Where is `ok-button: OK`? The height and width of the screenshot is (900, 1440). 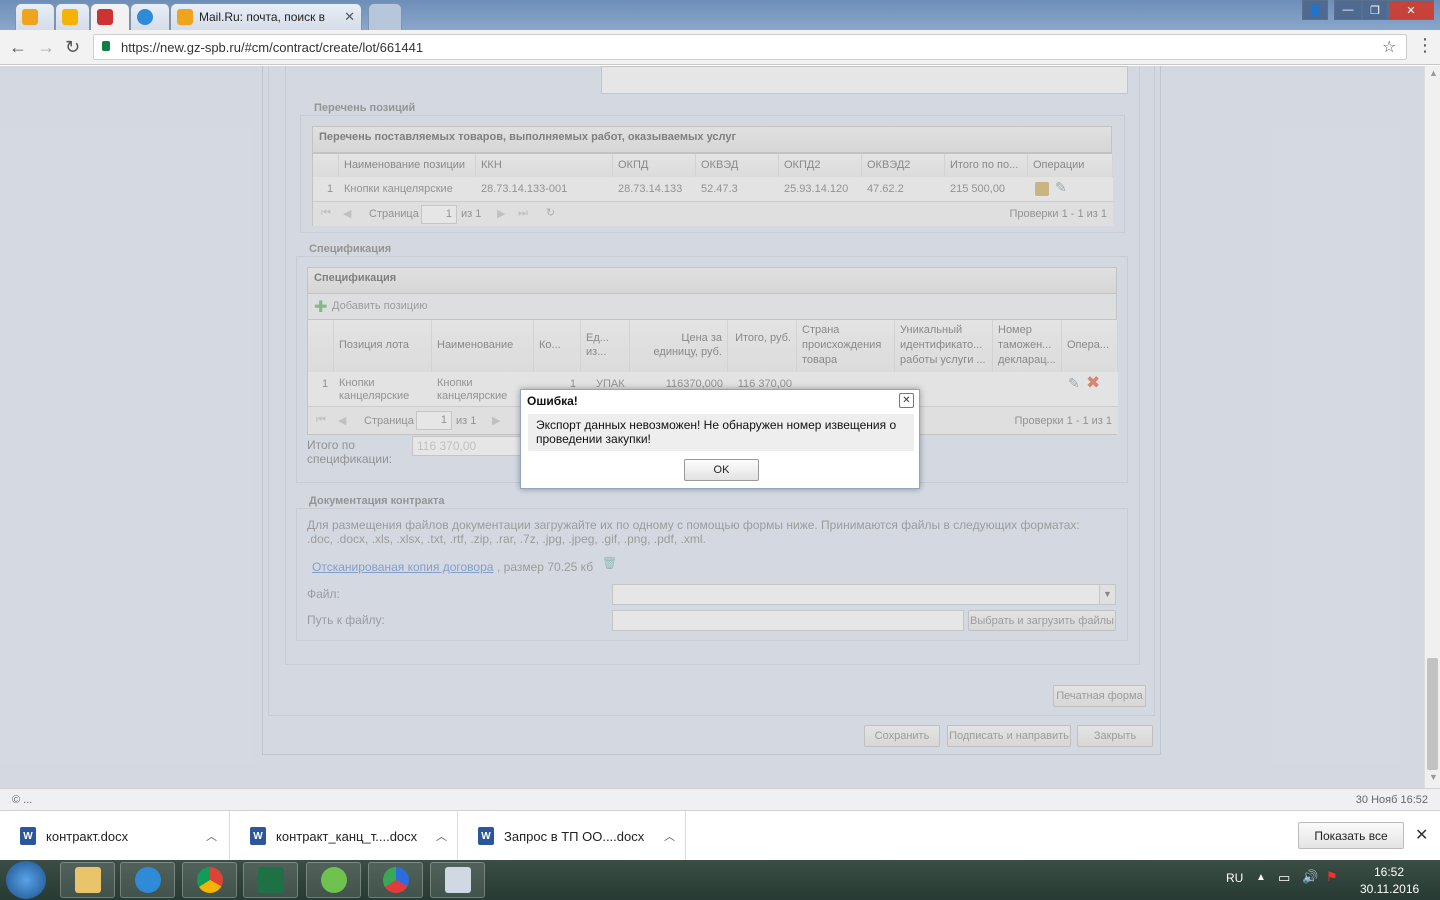 ok-button: OK is located at coordinates (721, 470).